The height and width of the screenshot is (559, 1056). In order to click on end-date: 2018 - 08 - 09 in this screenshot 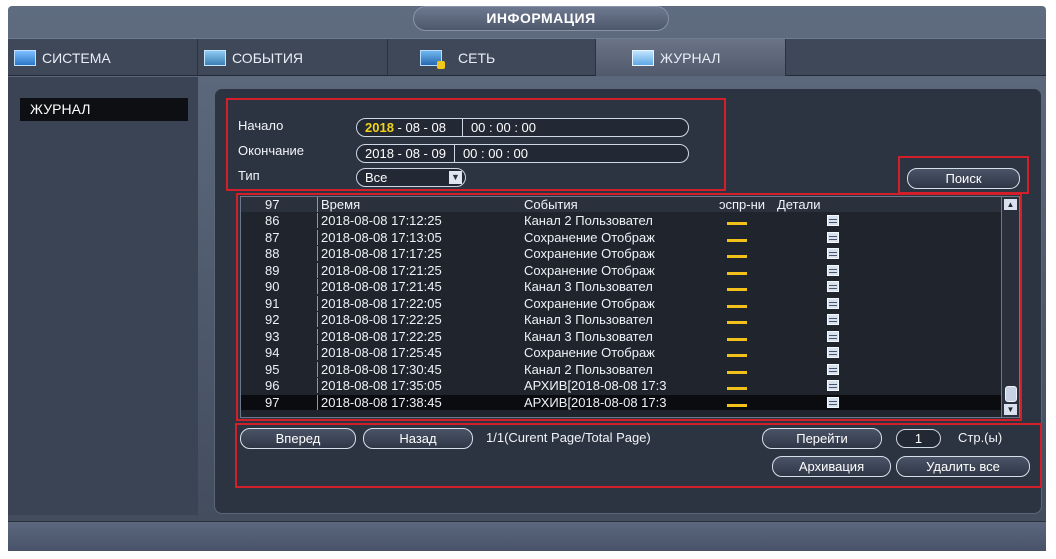, I will do `click(405, 153)`.